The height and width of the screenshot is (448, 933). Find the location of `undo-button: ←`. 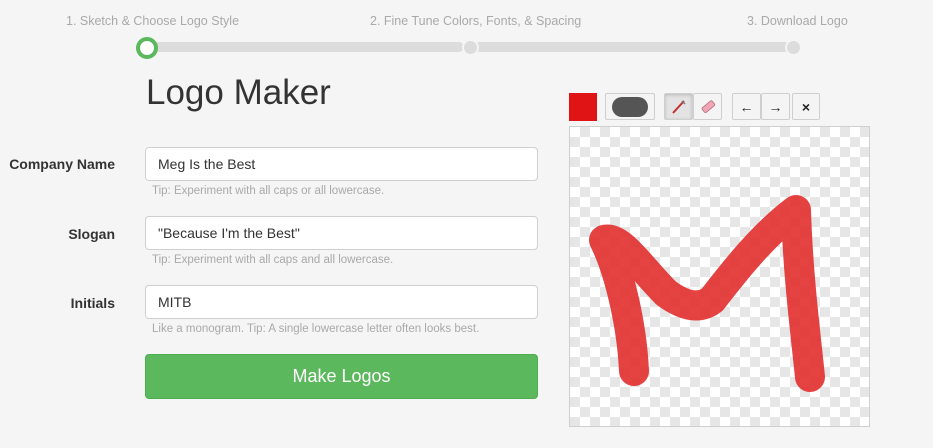

undo-button: ← is located at coordinates (746, 106).